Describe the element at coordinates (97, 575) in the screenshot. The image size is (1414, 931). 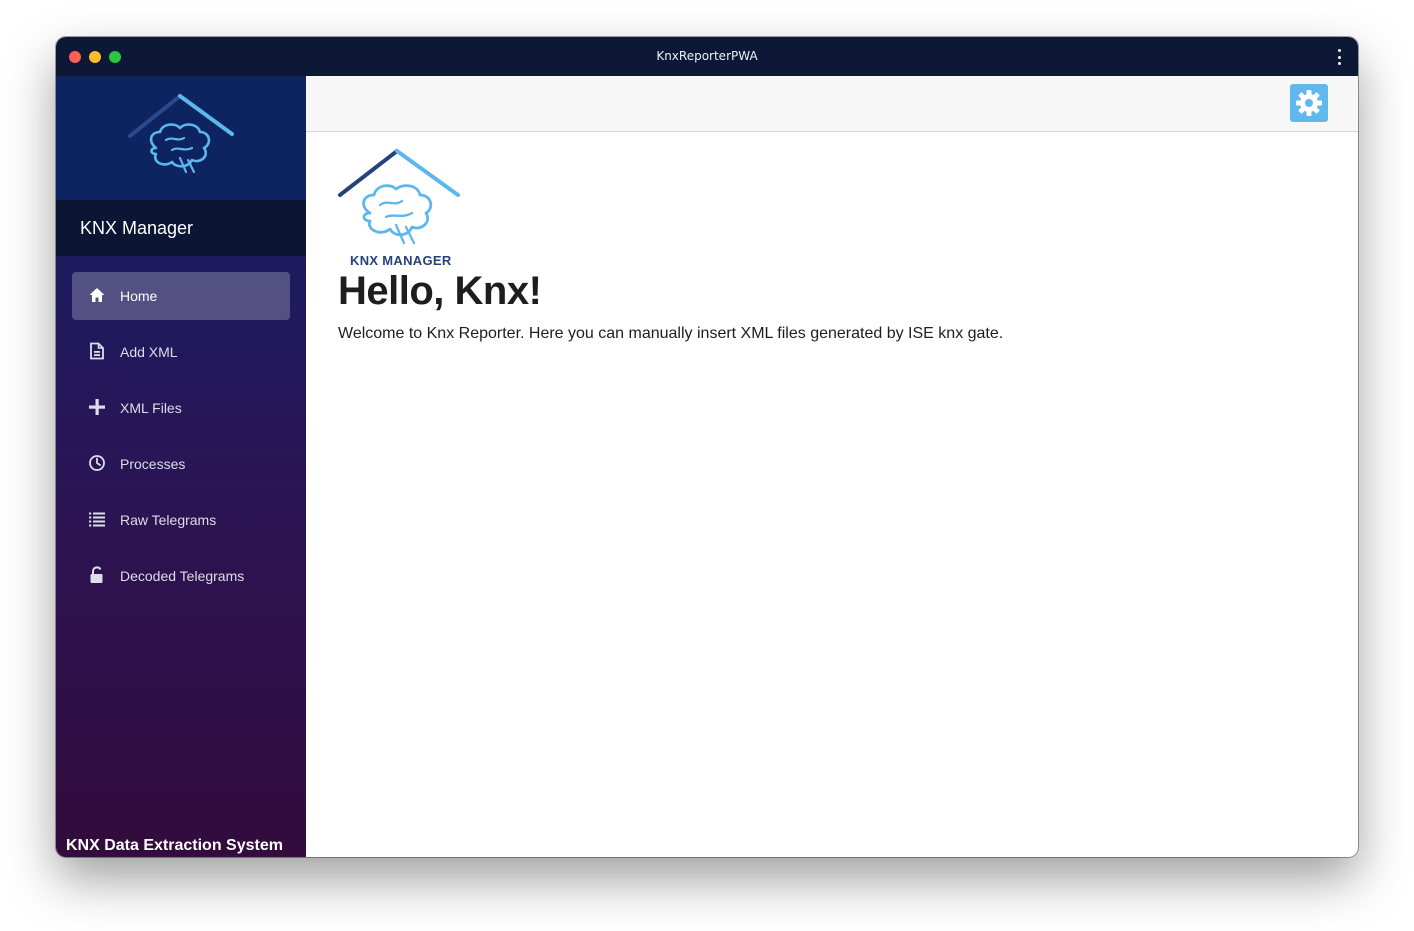
I see `unlock-icon` at that location.